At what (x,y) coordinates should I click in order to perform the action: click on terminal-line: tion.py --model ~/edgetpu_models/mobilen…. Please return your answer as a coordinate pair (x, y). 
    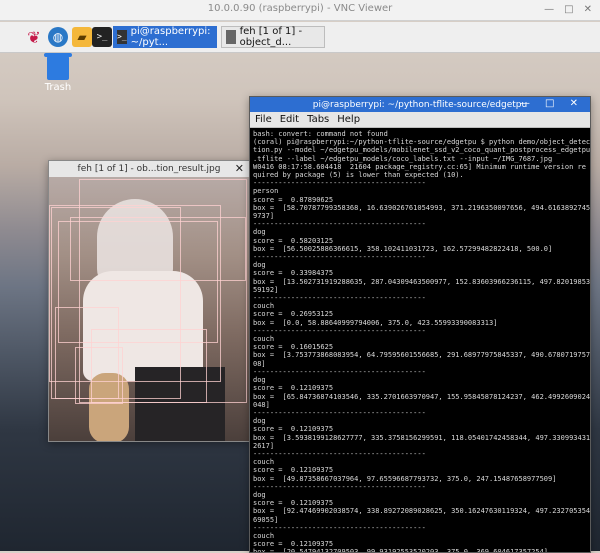
    Looking at the image, I should click on (421, 150).